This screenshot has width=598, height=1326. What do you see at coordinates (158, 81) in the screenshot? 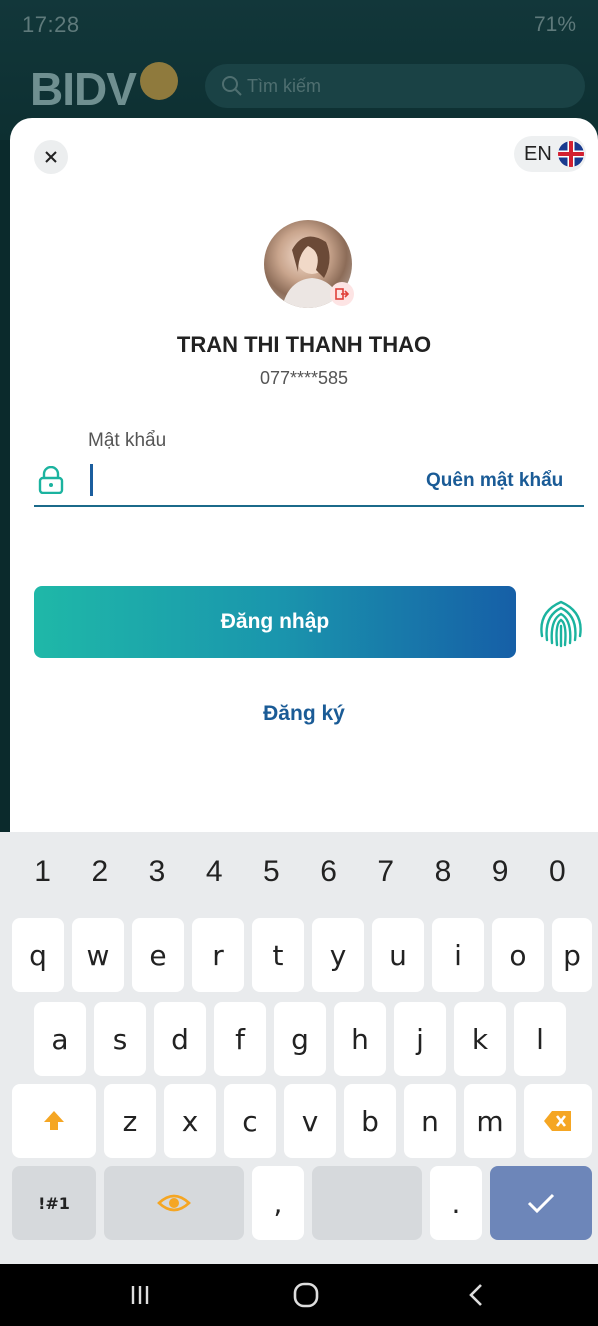
I see `bidv-star-icon` at bounding box center [158, 81].